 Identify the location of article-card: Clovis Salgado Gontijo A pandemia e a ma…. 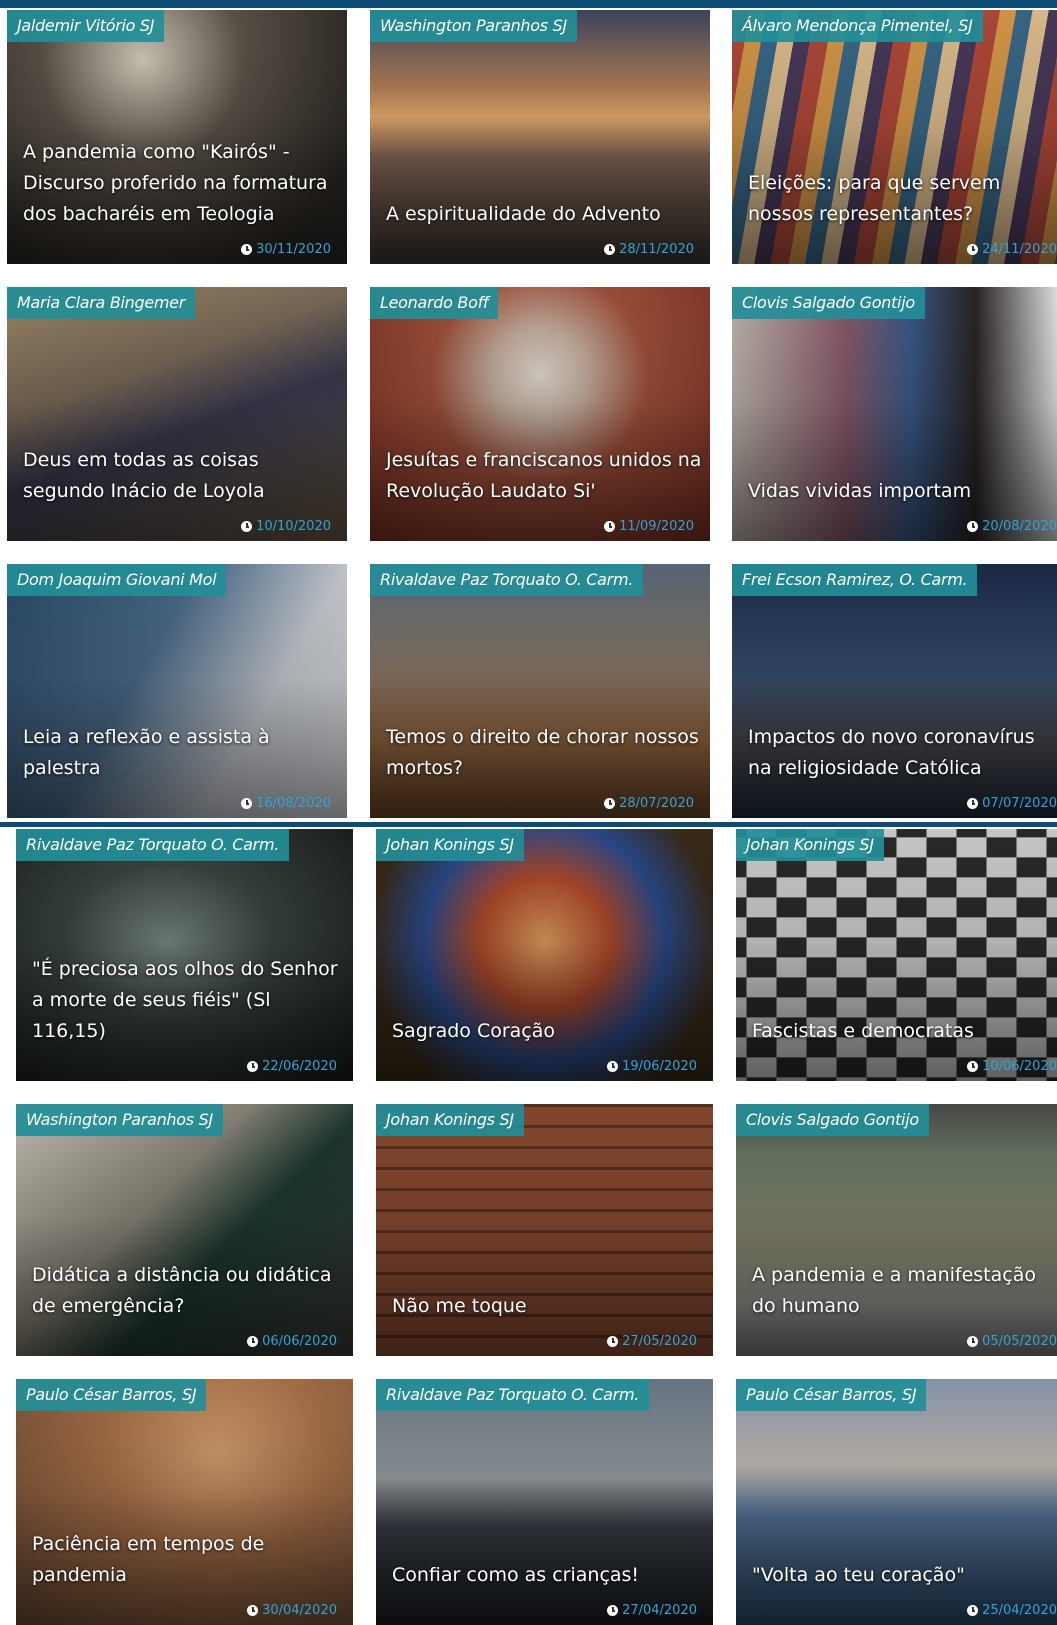
(896, 1230).